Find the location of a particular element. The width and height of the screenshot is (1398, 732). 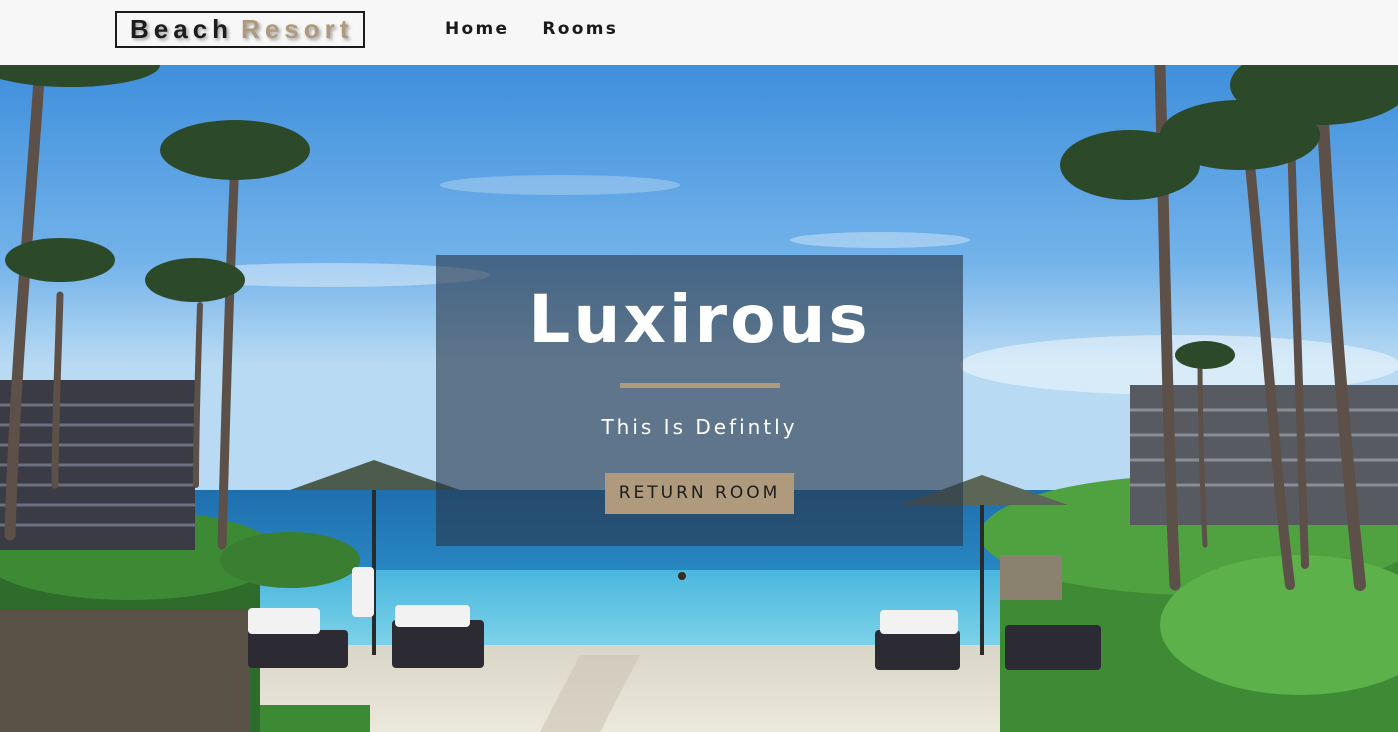

nav-link-home: Home is located at coordinates (477, 29).